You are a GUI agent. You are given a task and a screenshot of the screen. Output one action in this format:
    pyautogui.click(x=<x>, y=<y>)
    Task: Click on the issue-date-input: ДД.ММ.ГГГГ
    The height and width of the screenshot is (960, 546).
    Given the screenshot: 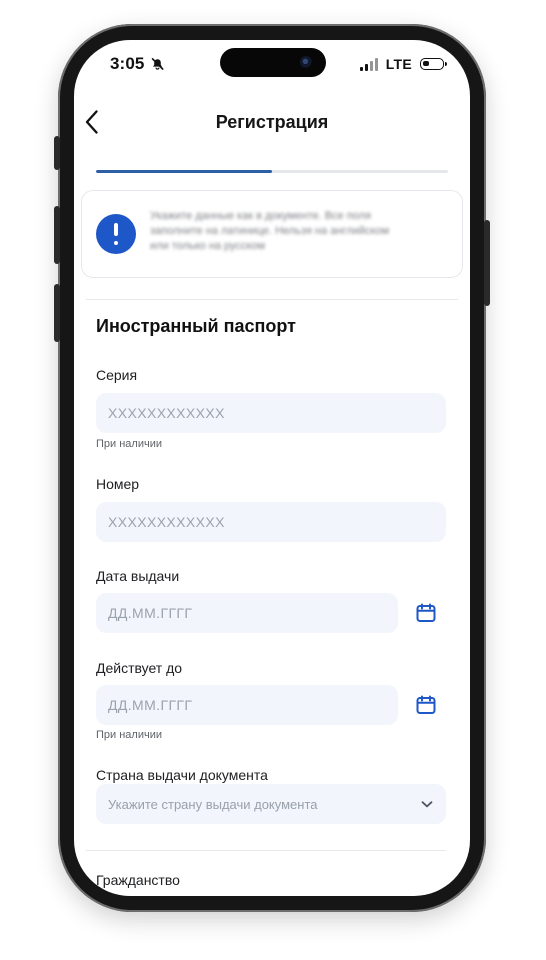 What is the action you would take?
    pyautogui.click(x=247, y=613)
    